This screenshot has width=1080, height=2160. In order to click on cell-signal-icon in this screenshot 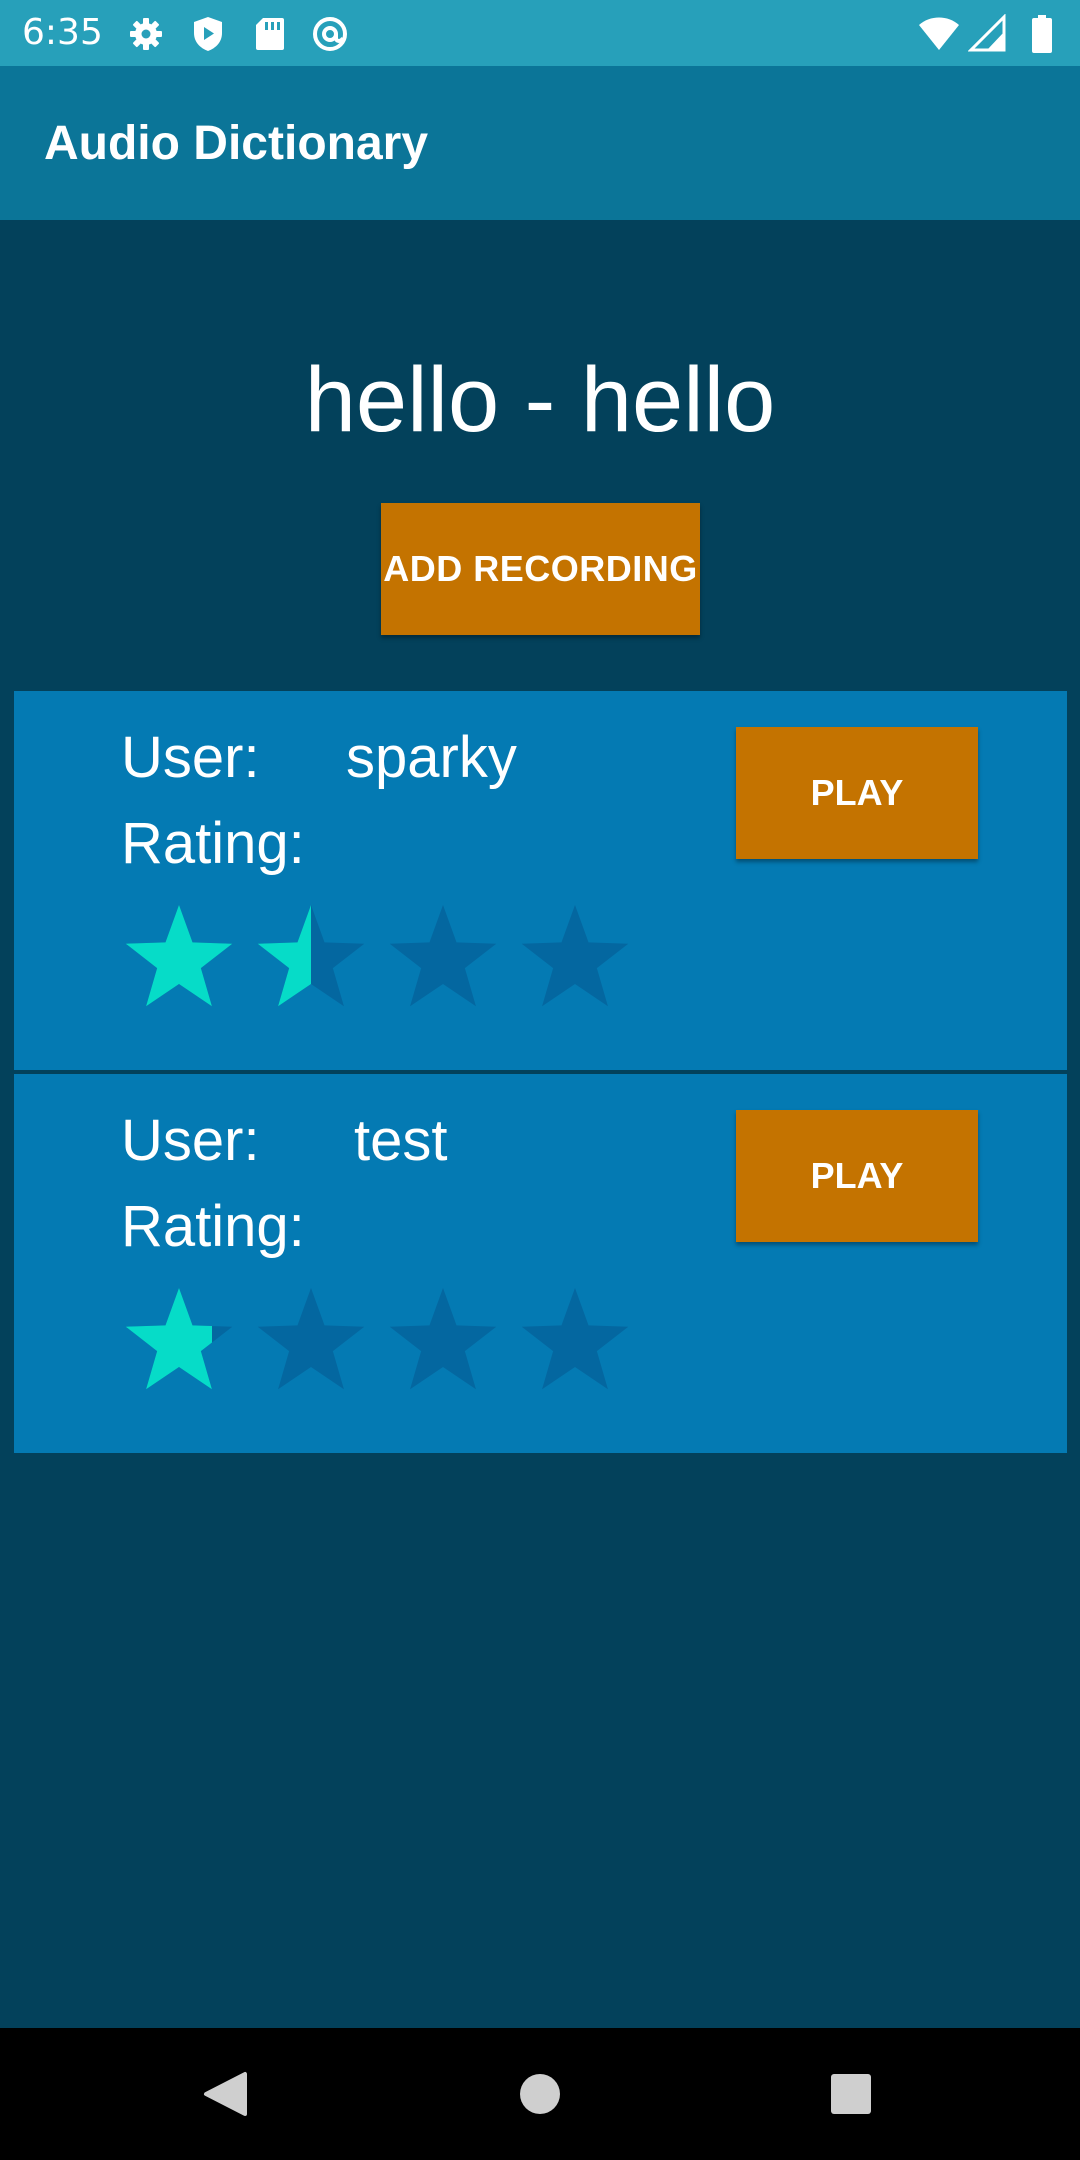, I will do `click(987, 33)`.